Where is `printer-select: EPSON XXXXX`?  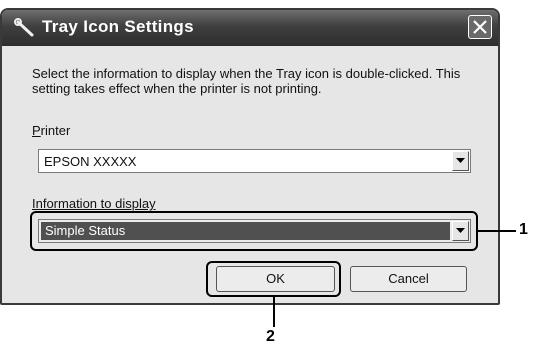 printer-select: EPSON XXXXX is located at coordinates (254, 161).